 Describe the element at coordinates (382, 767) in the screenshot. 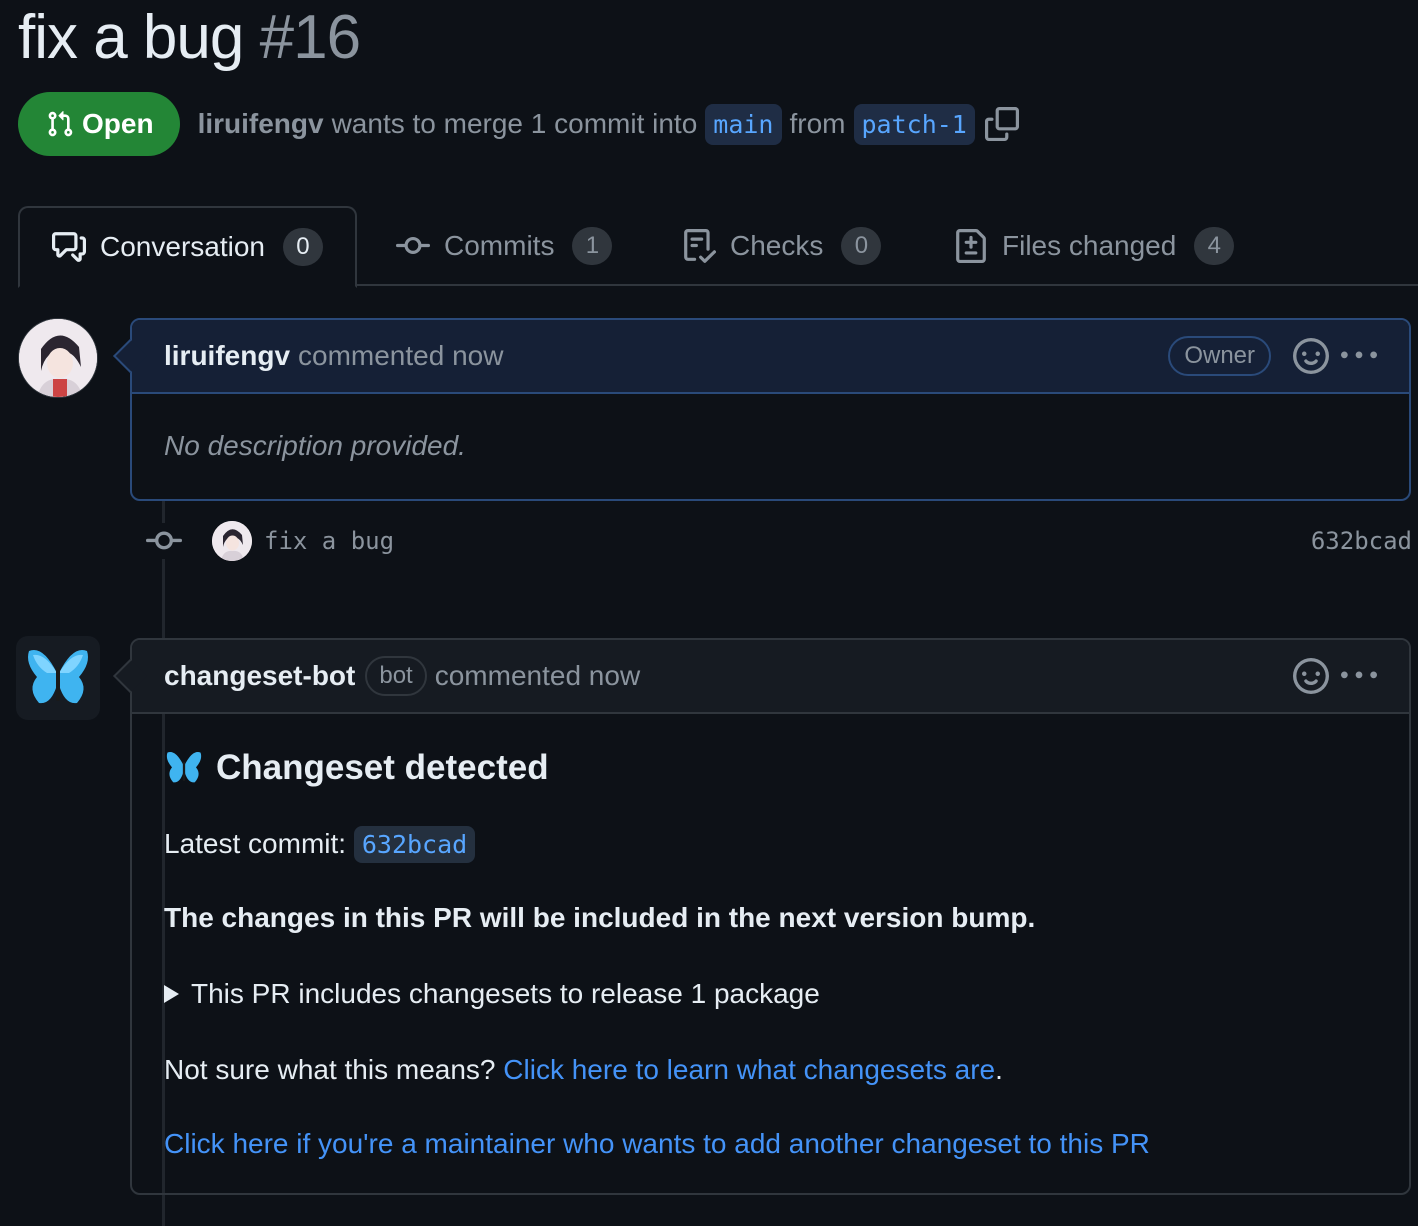

I see `heading-text: Changeset detected` at that location.